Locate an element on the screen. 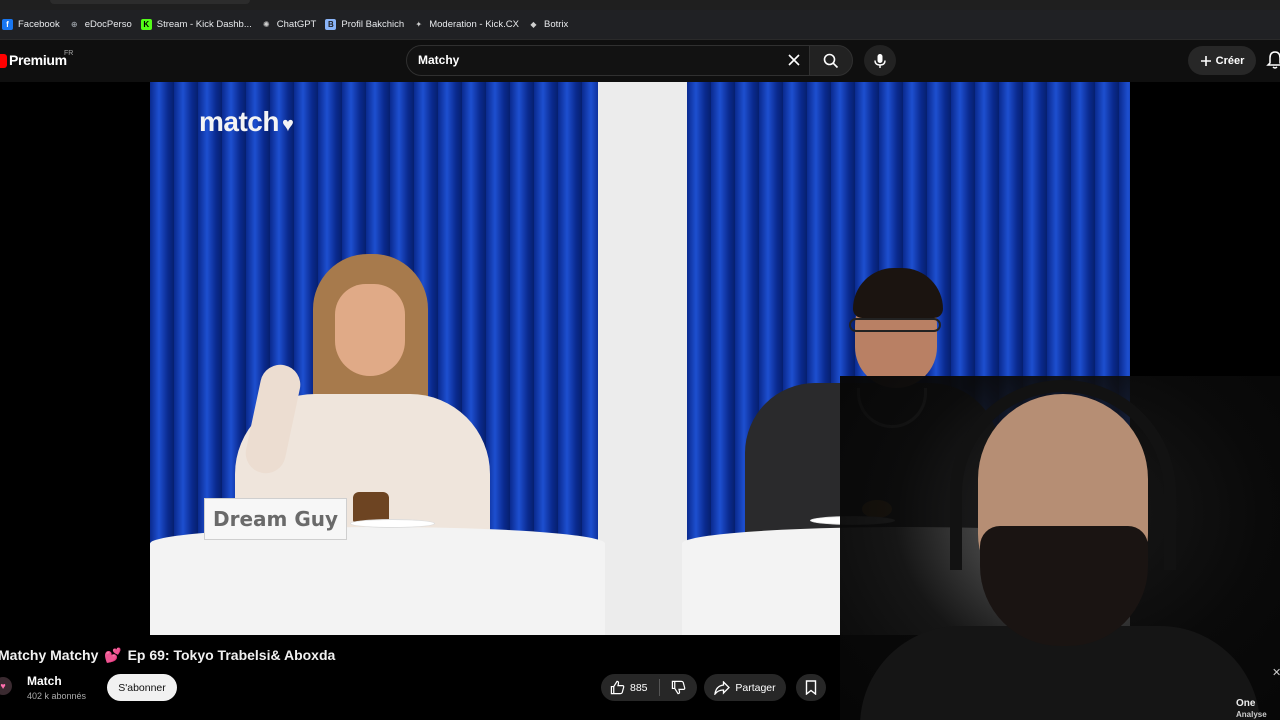  corner-tag-line2: Analyse is located at coordinates (1251, 714).